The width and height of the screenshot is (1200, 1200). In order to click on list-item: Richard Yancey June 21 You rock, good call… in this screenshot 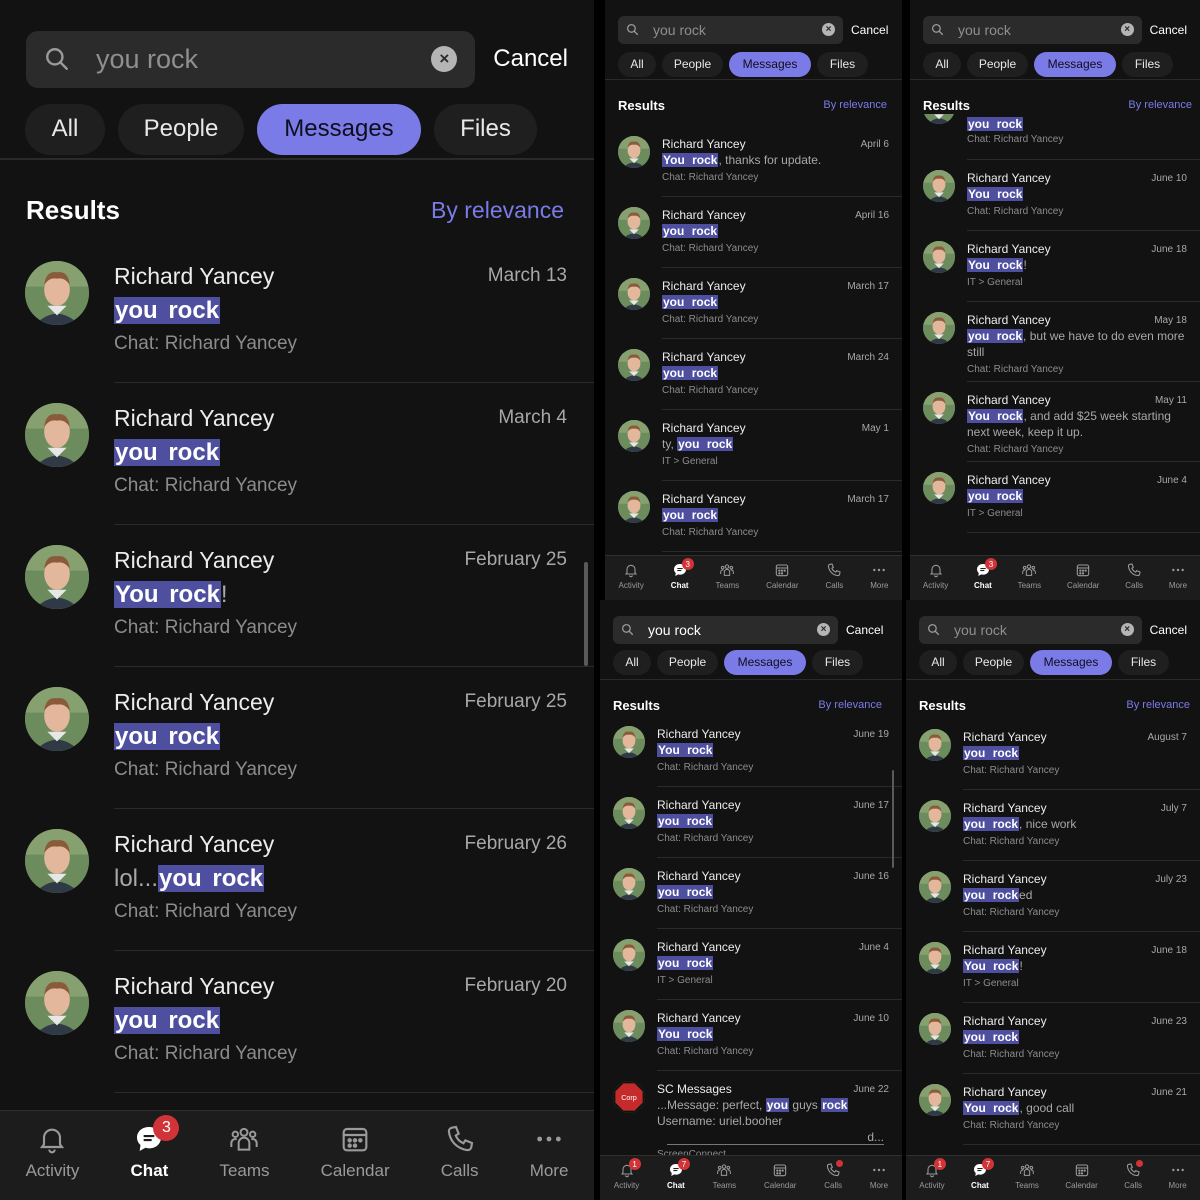, I will do `click(1059, 1109)`.